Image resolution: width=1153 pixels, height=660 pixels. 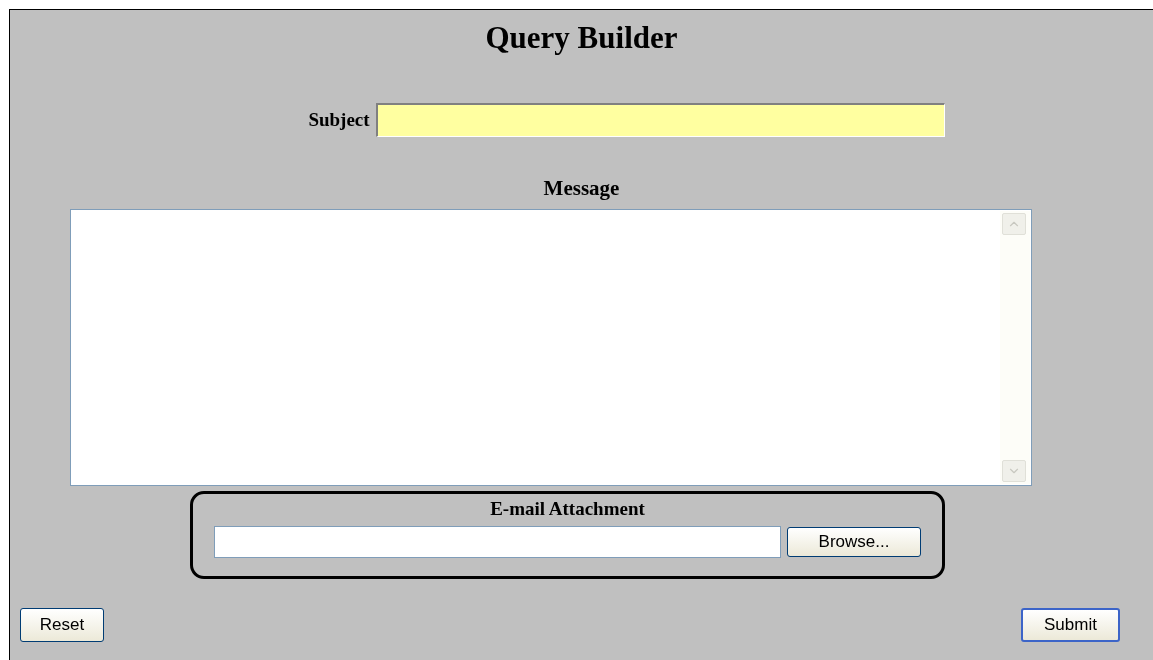 I want to click on scroll-up-button, so click(x=1013, y=224).